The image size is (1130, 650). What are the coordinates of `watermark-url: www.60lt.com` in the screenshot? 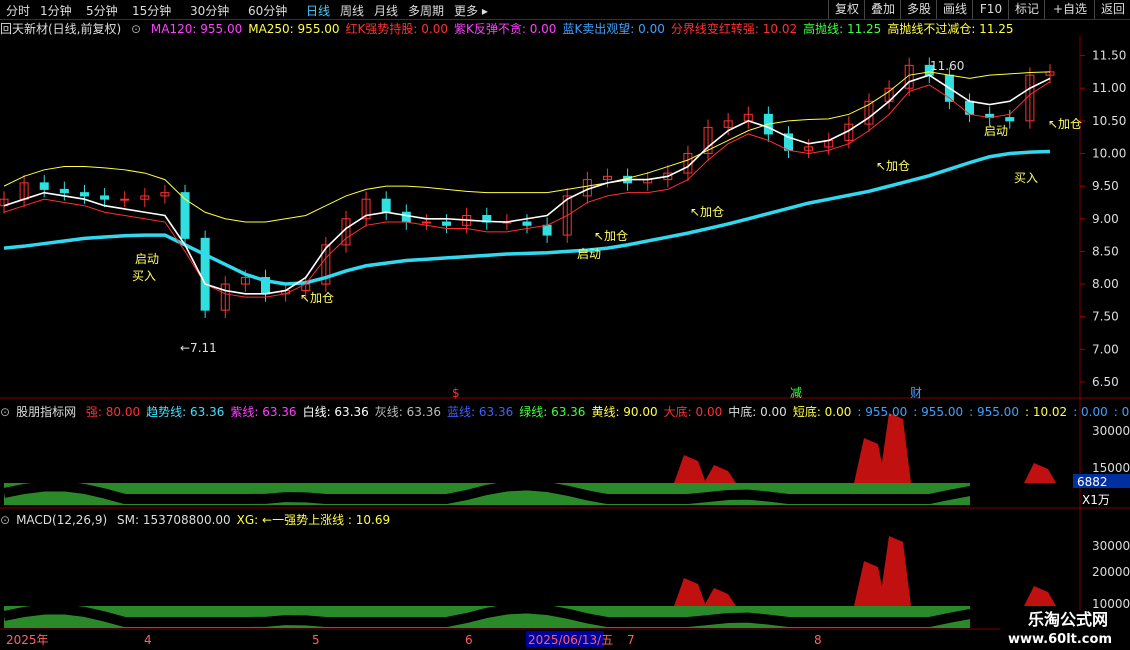 It's located at (1059, 639).